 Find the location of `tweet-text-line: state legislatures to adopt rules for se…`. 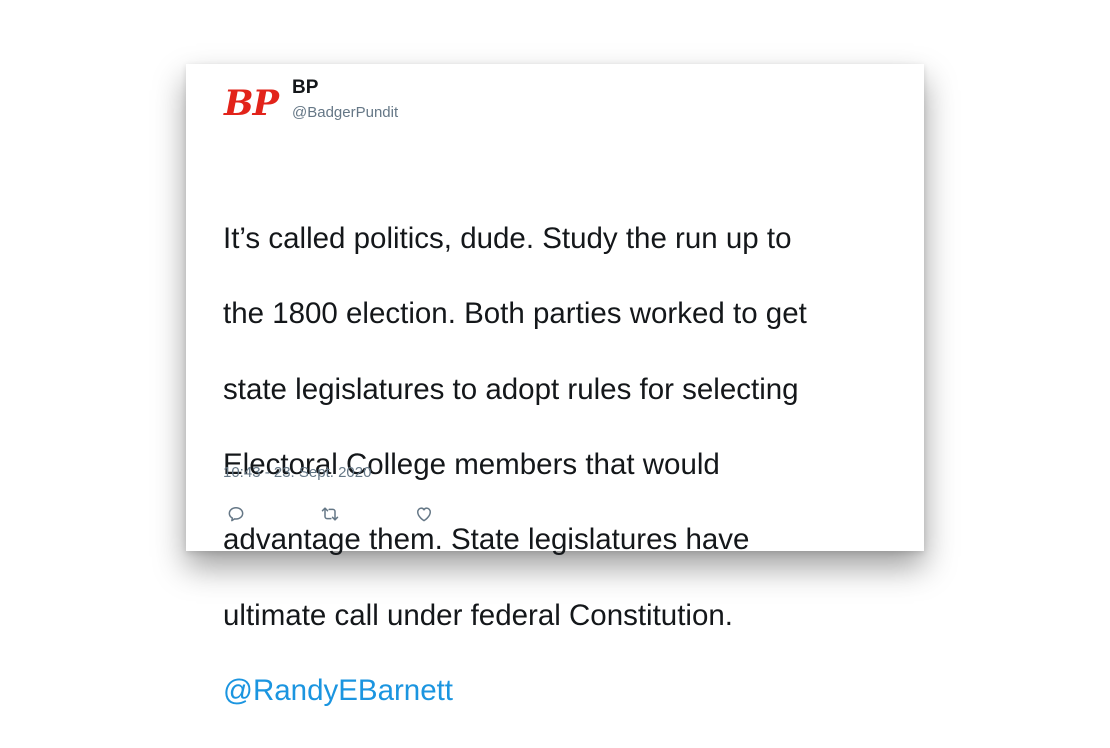

tweet-text-line: state legislatures to adopt rules for se… is located at coordinates (511, 389).